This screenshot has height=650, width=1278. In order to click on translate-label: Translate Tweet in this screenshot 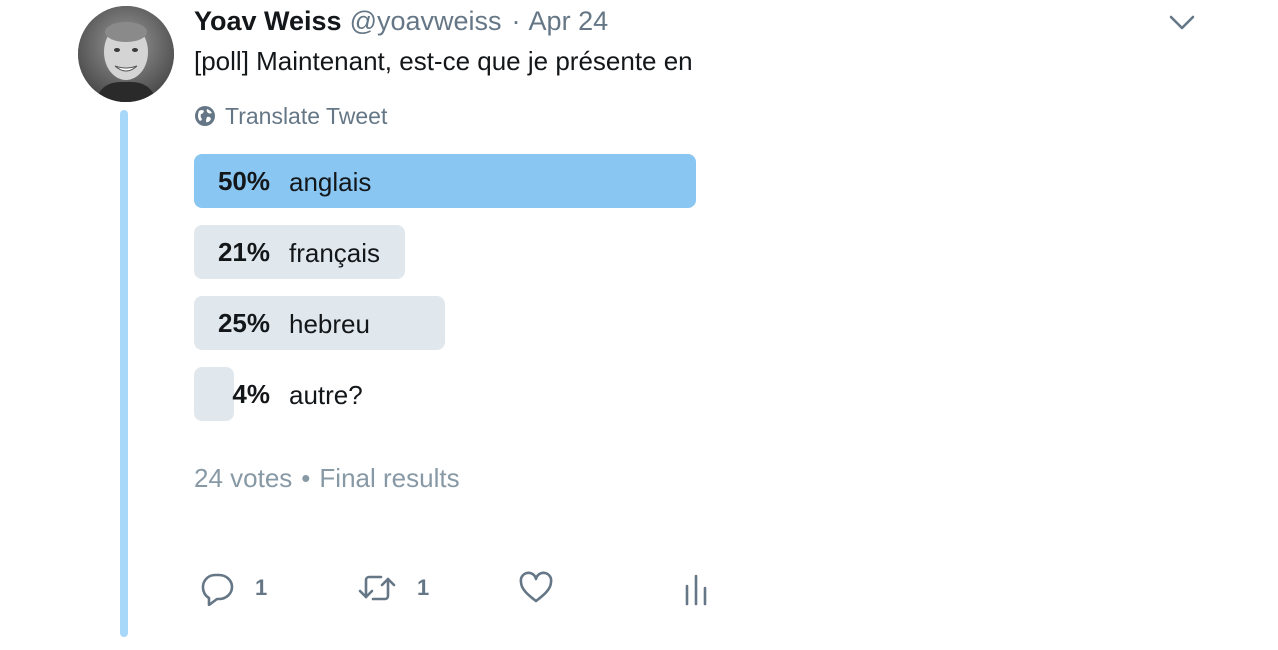, I will do `click(306, 115)`.